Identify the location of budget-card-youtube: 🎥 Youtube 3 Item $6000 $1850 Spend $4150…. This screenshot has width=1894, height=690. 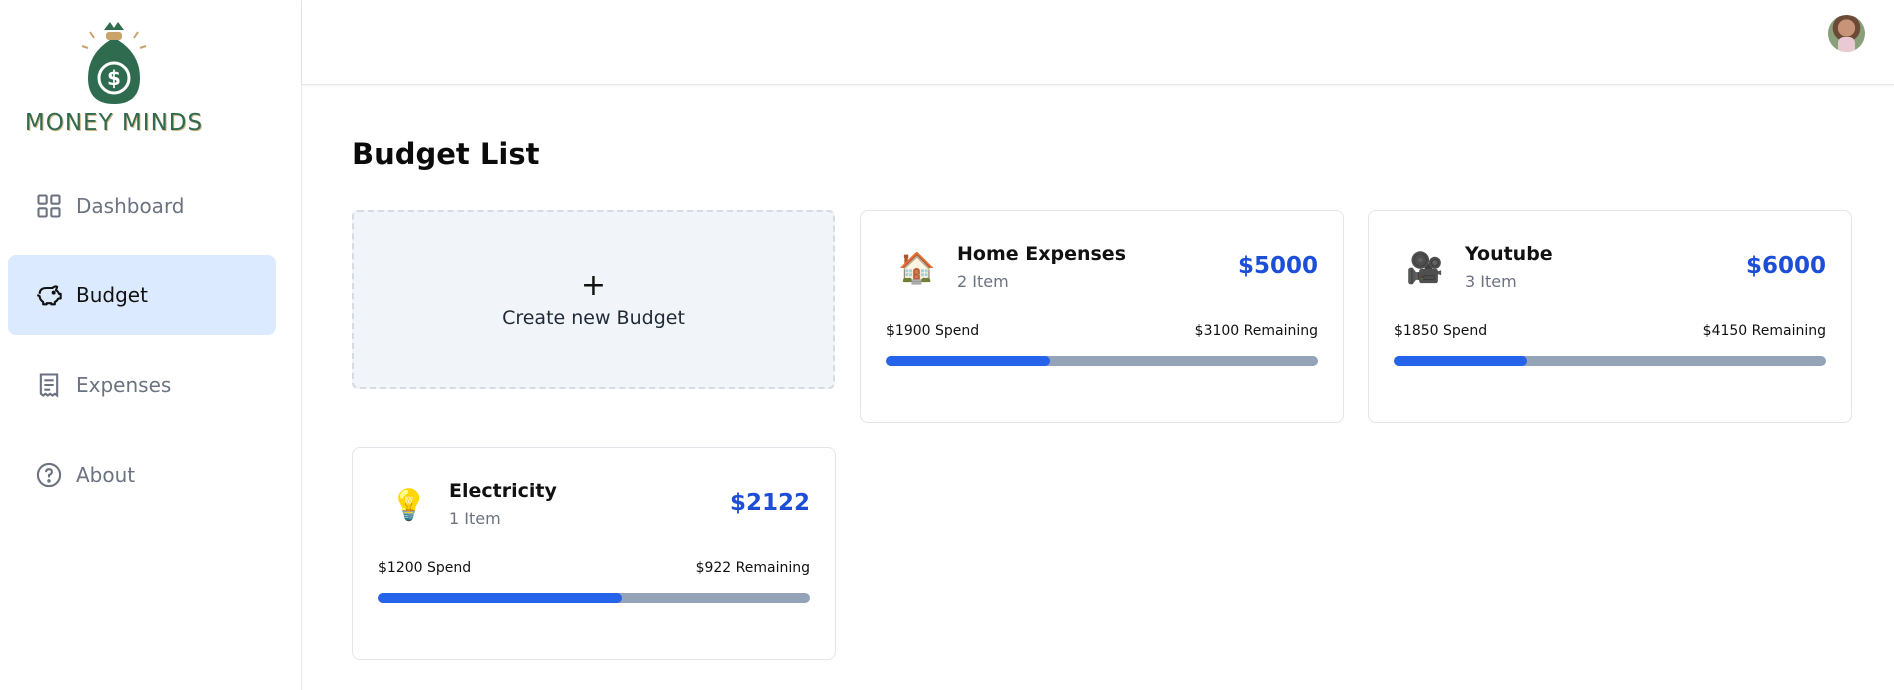
(1610, 316).